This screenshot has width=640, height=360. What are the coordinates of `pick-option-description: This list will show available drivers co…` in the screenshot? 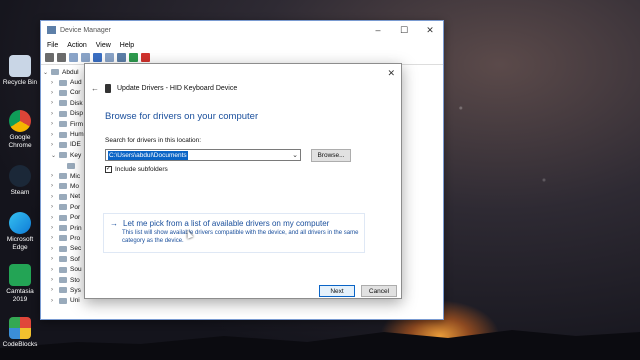 It's located at (240, 237).